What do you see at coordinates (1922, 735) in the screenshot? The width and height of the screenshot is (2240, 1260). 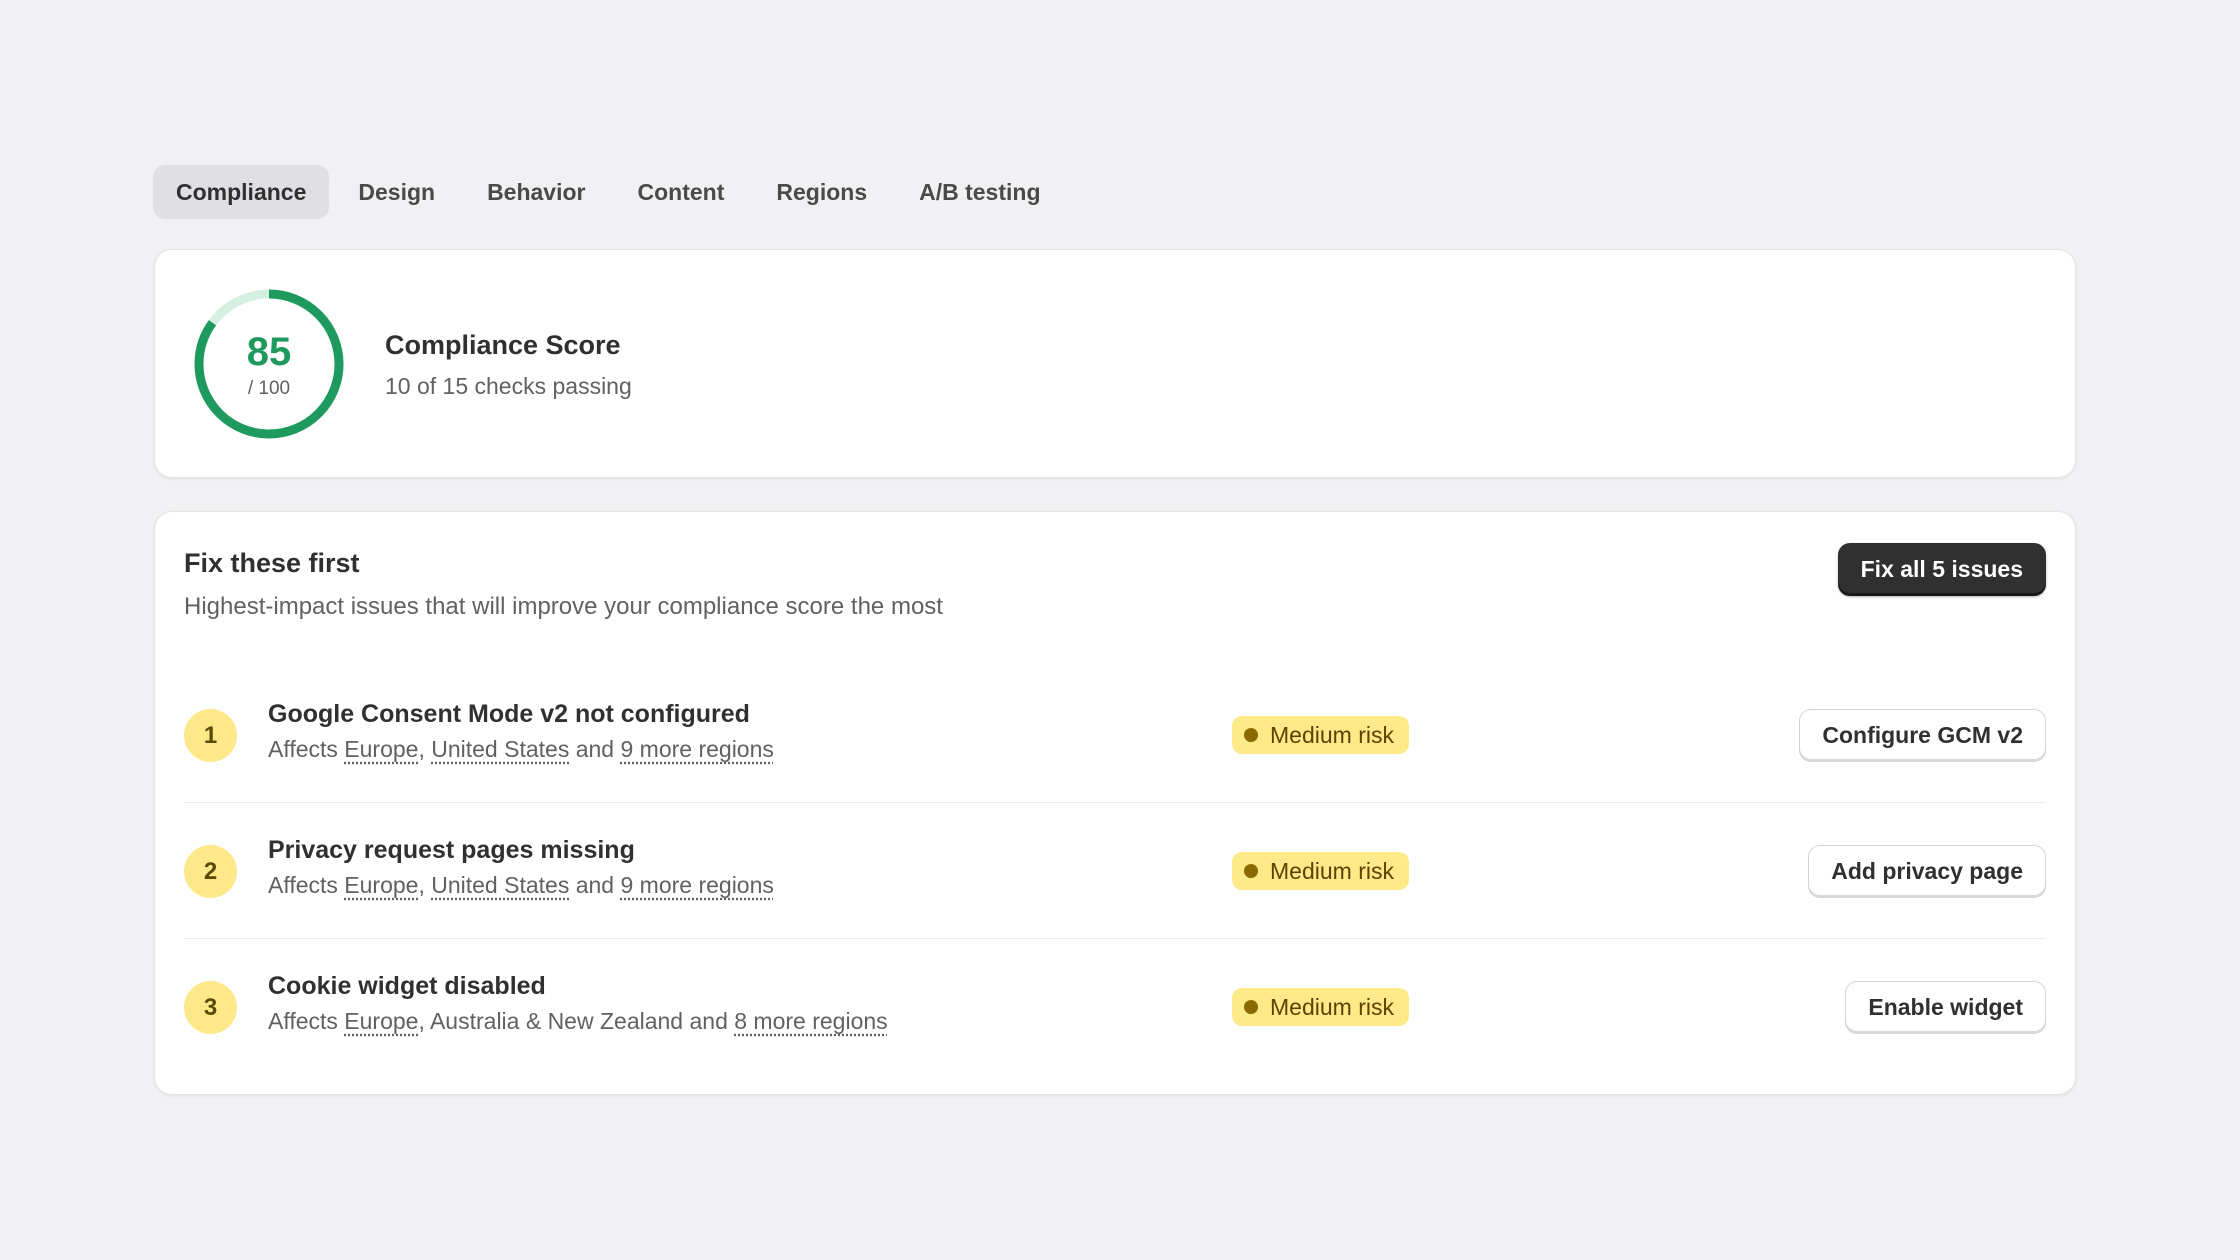 I see `configure-gcm-button: Configure GCM v2` at bounding box center [1922, 735].